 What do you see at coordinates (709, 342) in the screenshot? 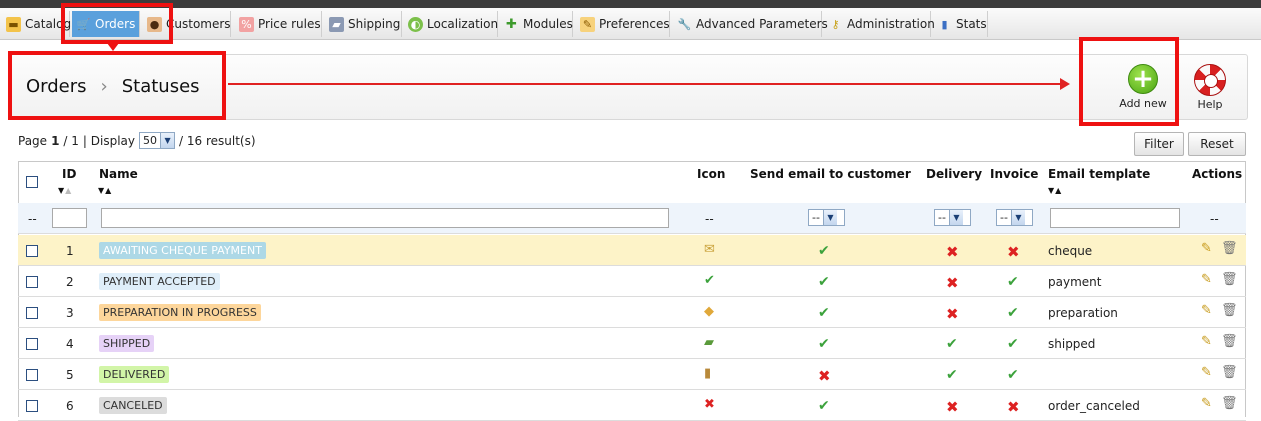
I see `truck-icon: ▰` at bounding box center [709, 342].